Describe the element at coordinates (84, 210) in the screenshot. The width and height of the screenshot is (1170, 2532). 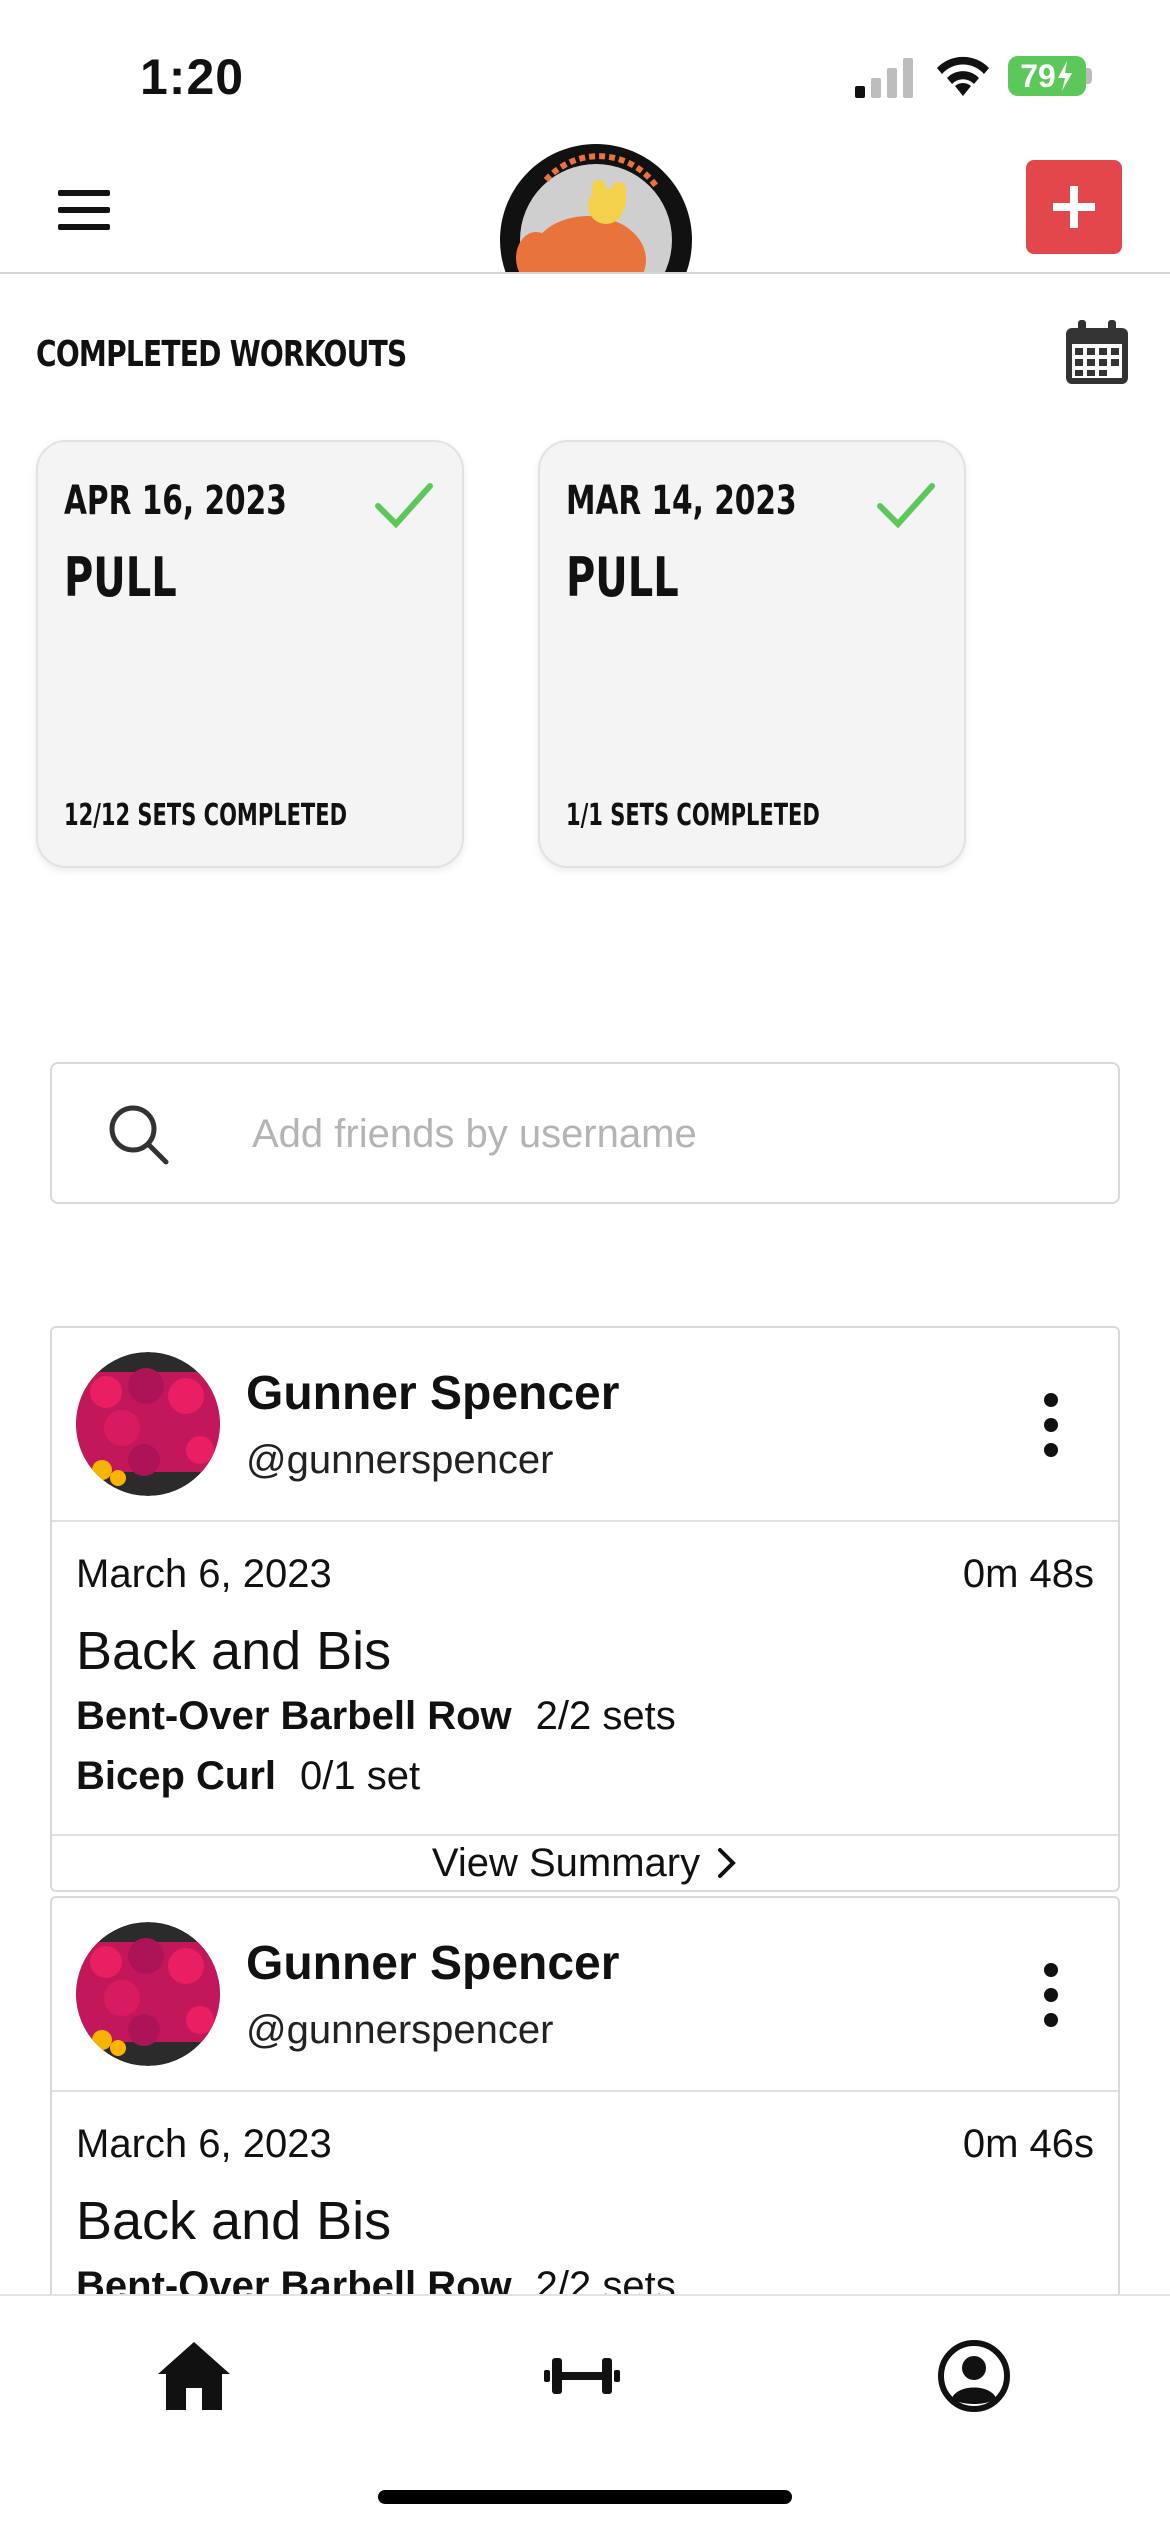
I see `hamburger-menu-icon` at that location.